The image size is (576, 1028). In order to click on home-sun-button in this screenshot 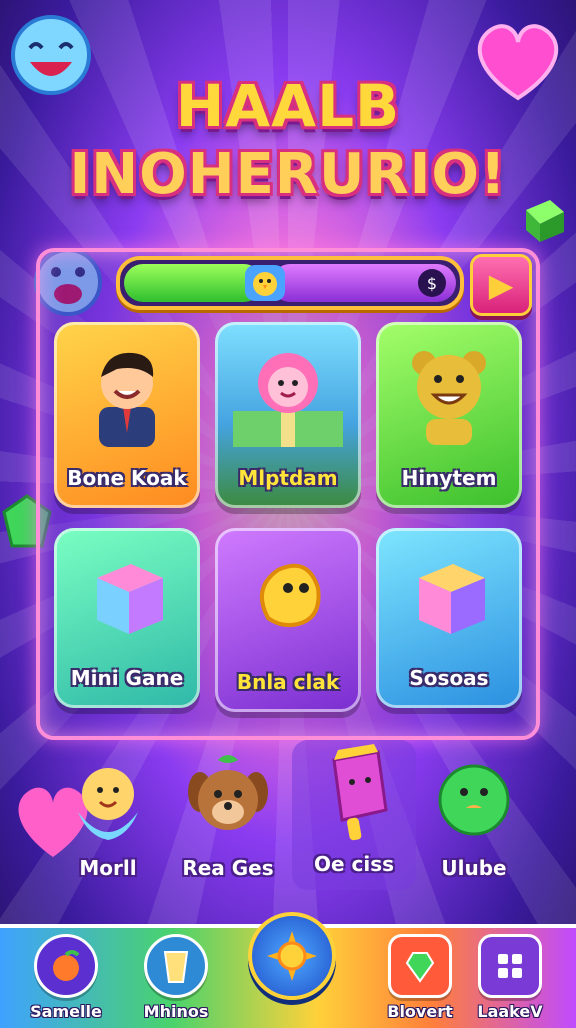, I will do `click(292, 956)`.